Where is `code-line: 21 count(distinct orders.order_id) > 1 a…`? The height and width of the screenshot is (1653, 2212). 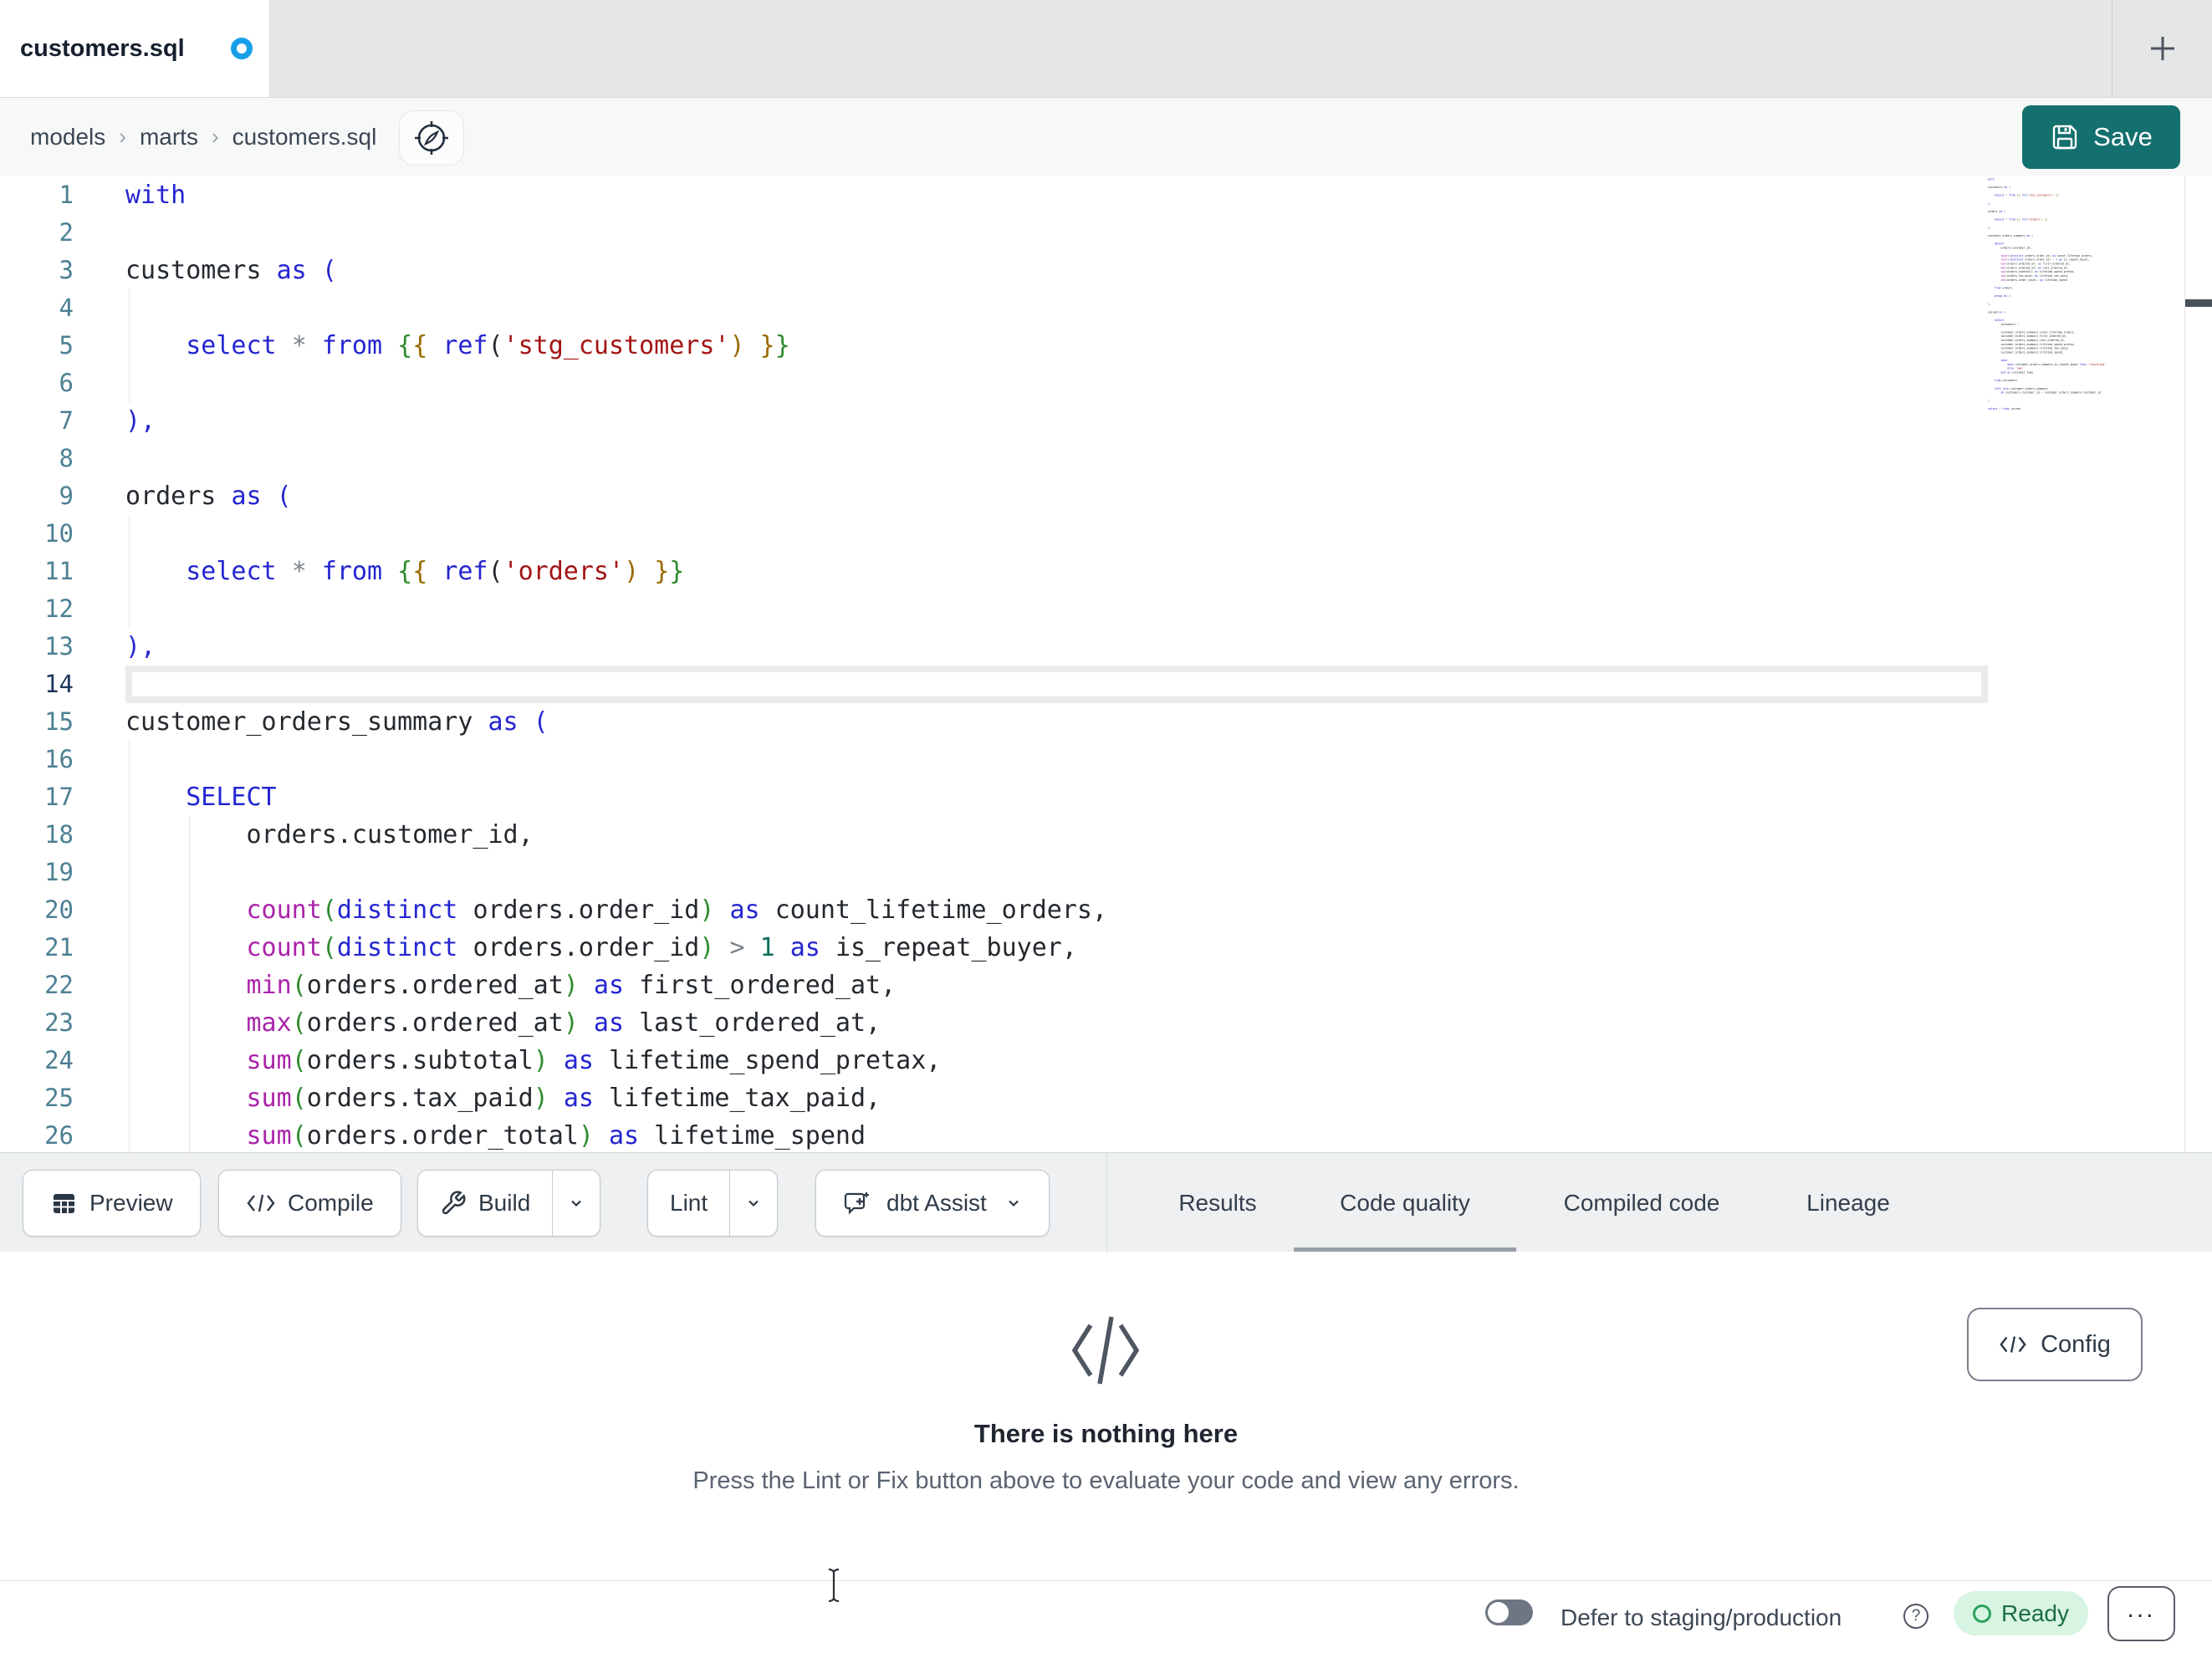
code-line: 21 count(distinct orders.order_id) > 1 a… is located at coordinates (994, 948).